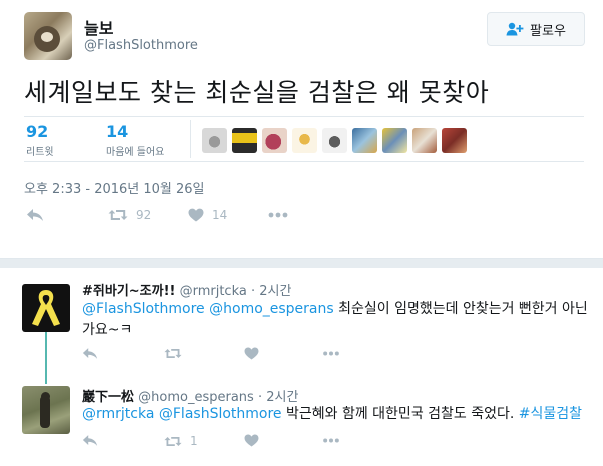  I want to click on retweets-count: 92, so click(37, 131).